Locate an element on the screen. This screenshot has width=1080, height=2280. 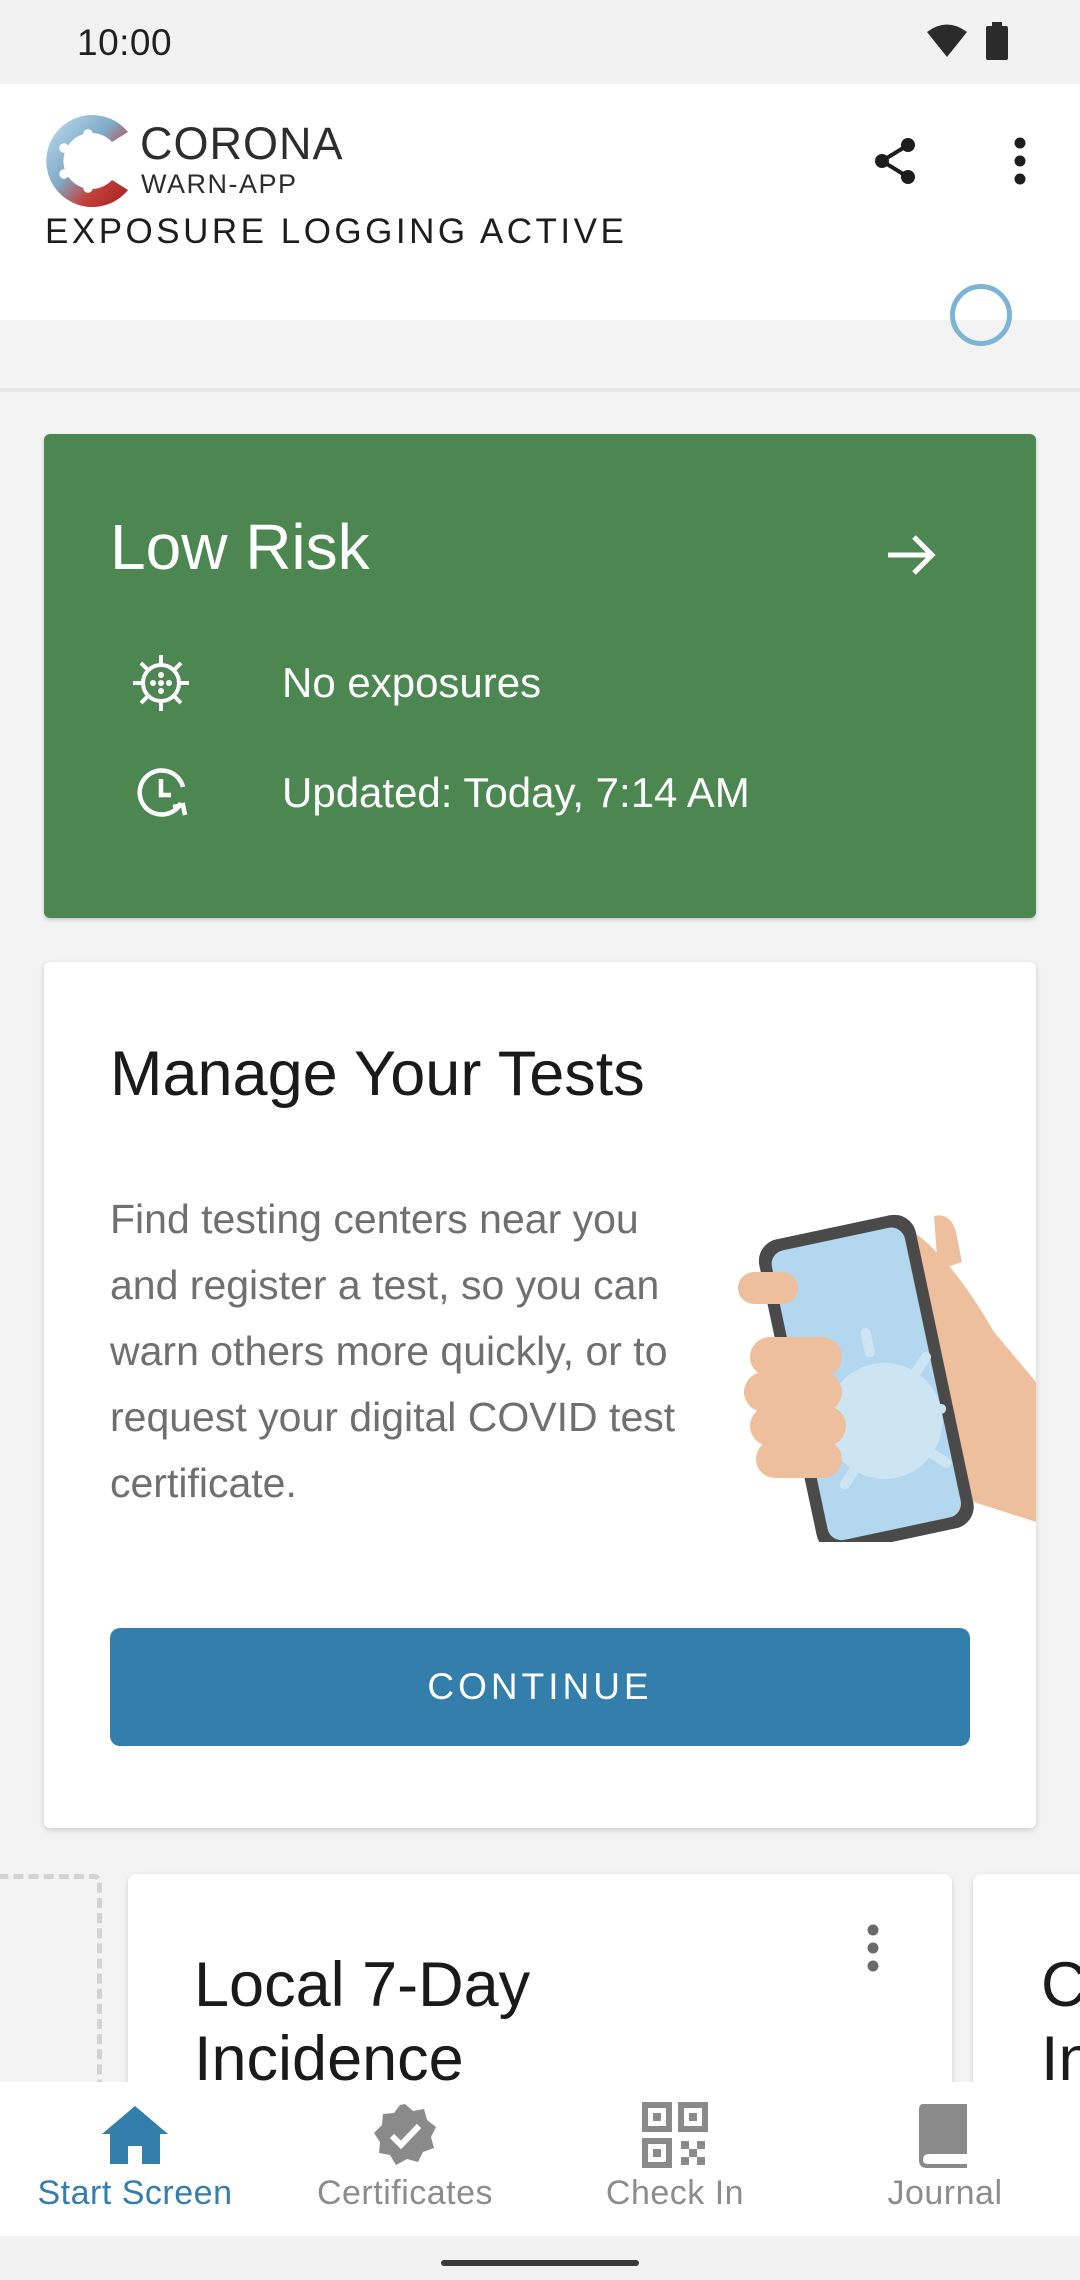
status-bar: 10:00 is located at coordinates (540, 42).